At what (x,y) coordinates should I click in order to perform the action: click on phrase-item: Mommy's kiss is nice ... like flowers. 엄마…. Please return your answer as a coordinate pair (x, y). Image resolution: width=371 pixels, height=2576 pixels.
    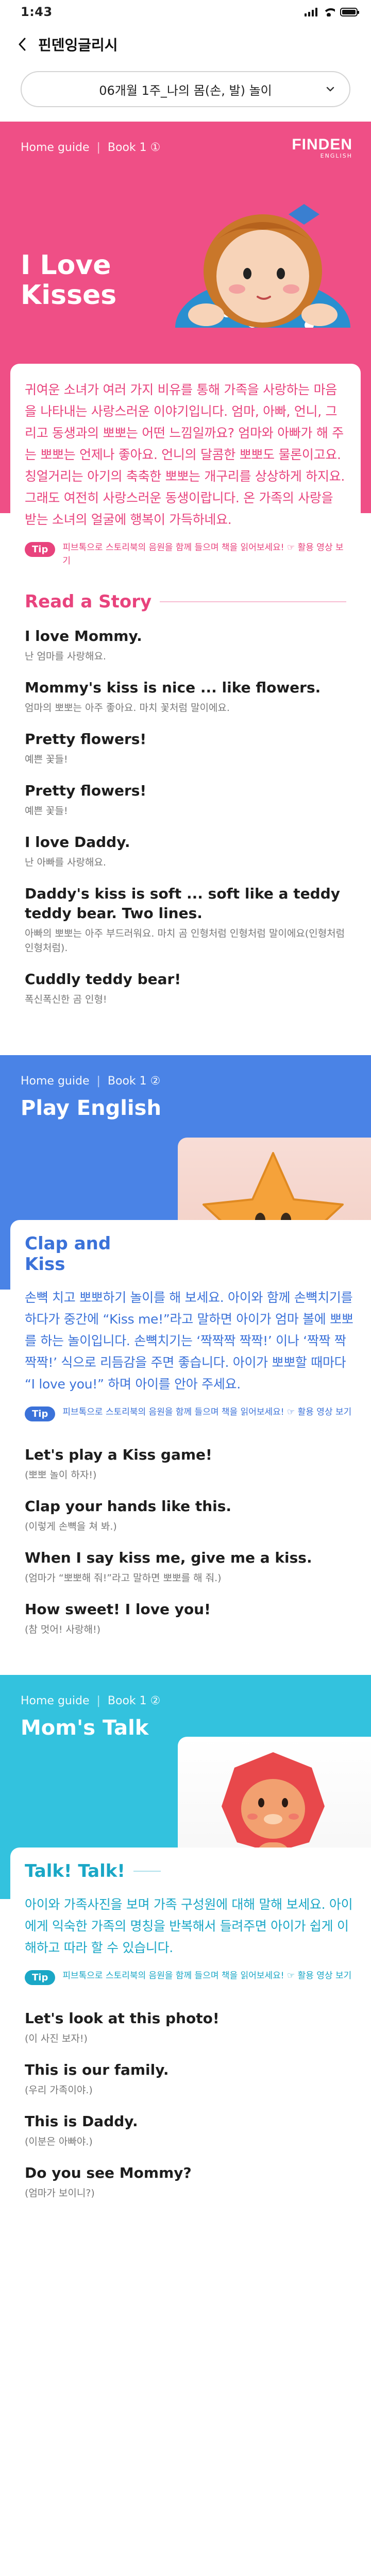
    Looking at the image, I should click on (185, 696).